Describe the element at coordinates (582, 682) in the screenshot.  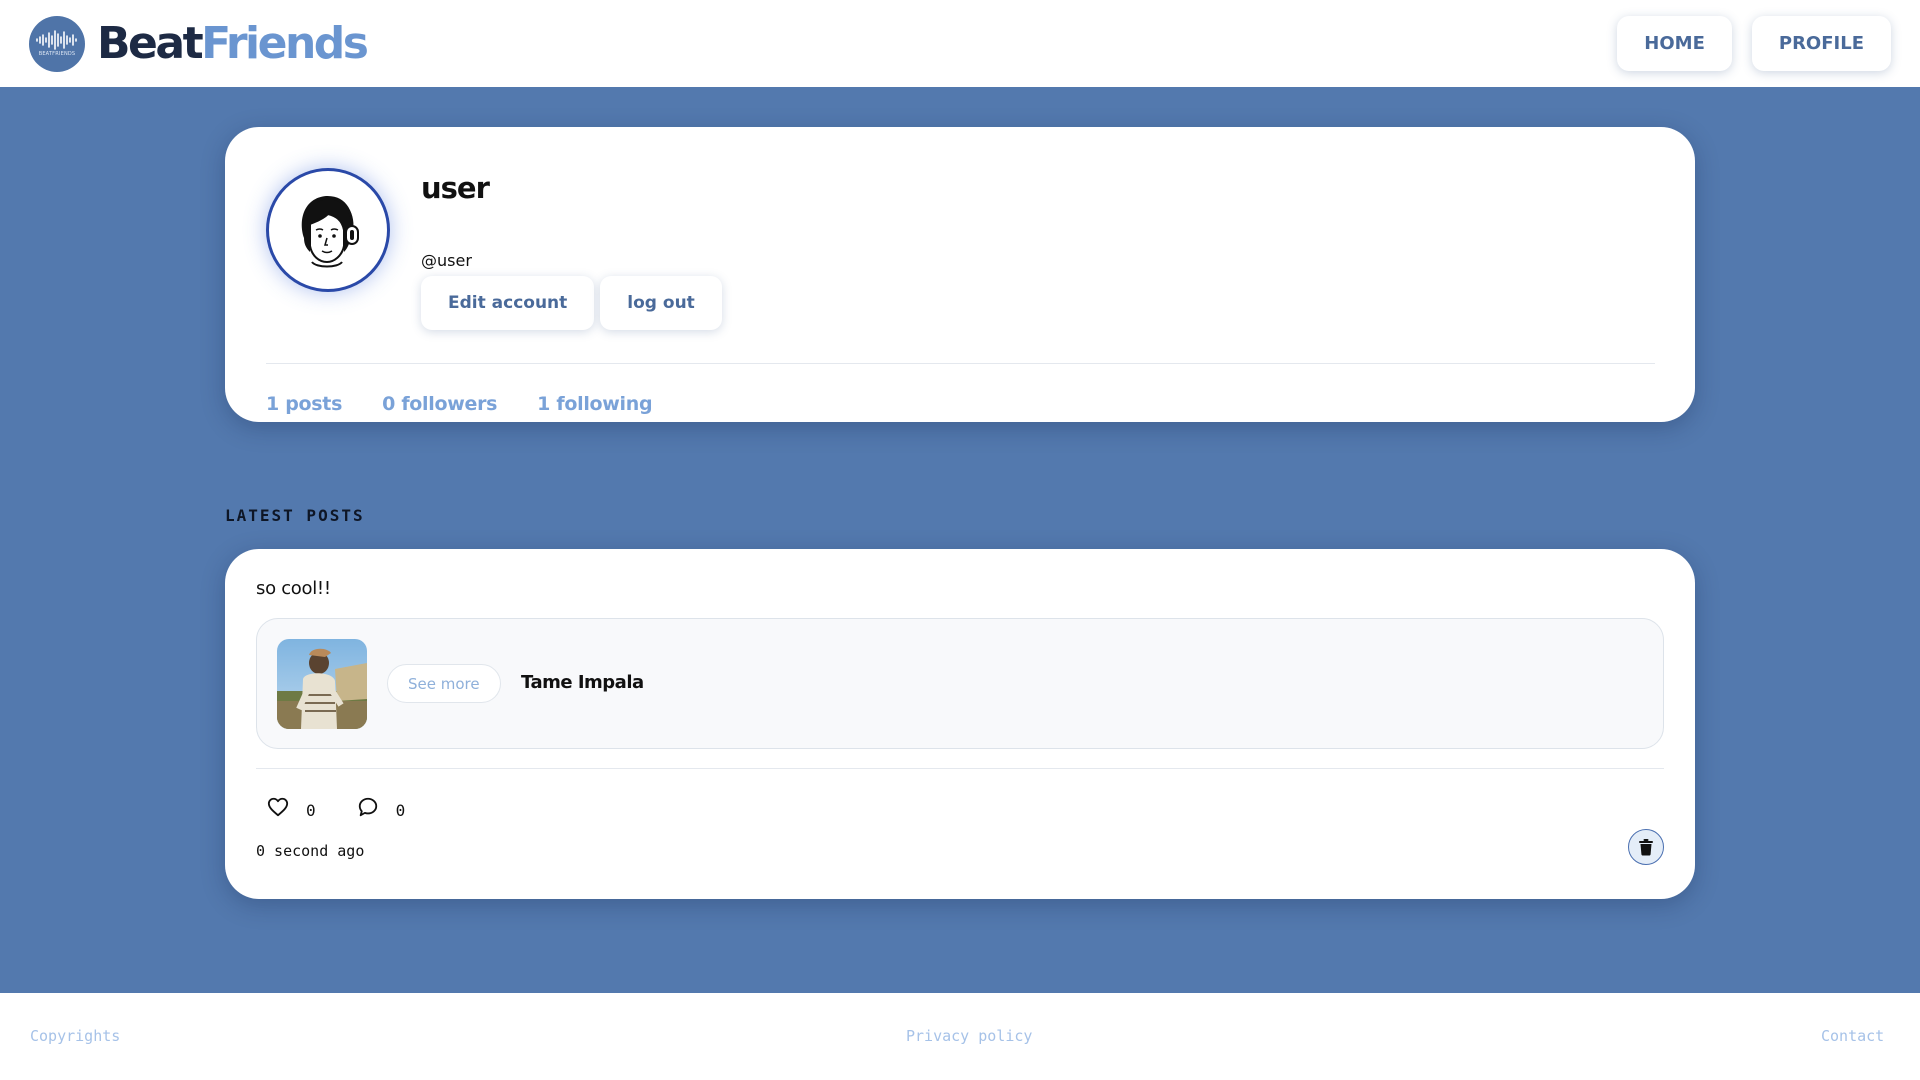
I see `artist-name: Tame Impala` at that location.